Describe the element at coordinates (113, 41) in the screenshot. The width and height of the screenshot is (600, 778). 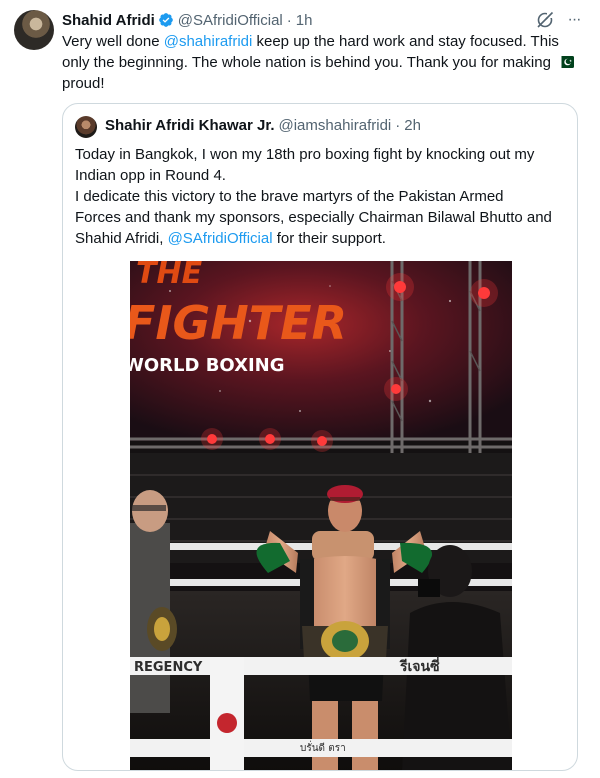
I see `tweet-text-part: Very well done` at that location.